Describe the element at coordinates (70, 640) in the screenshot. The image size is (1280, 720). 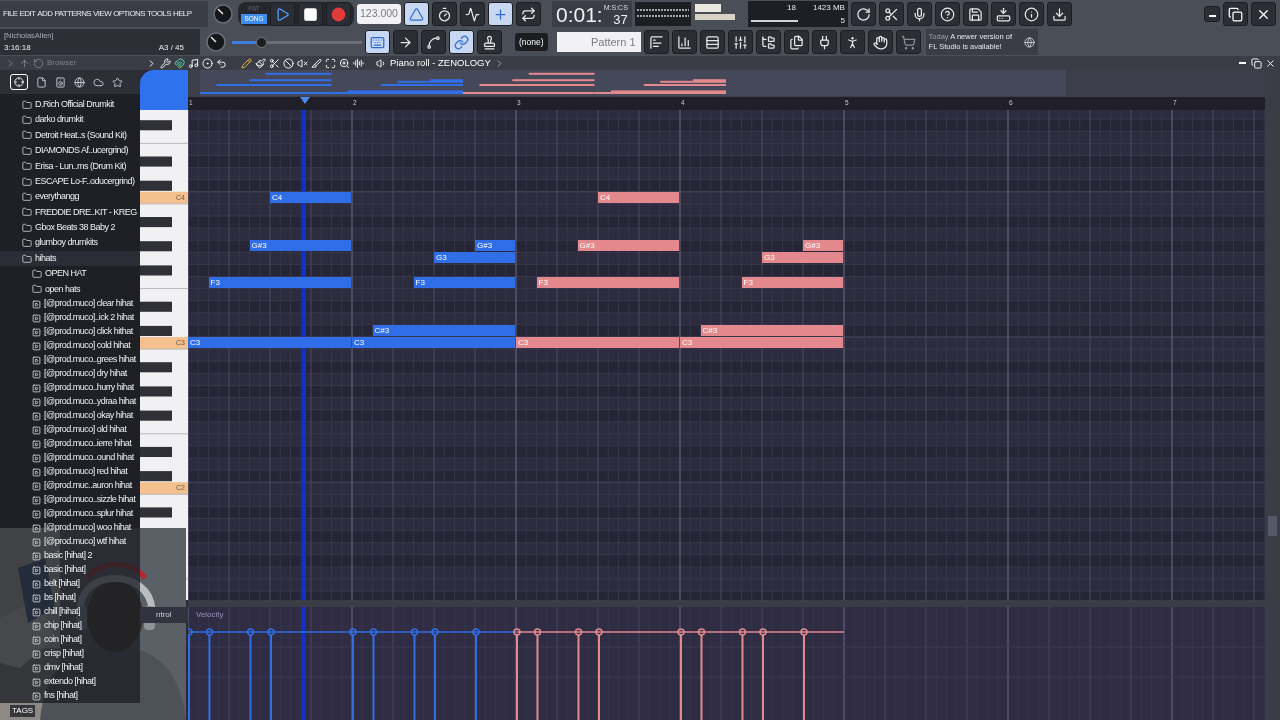
I see `browser-file: coin [hihat]` at that location.